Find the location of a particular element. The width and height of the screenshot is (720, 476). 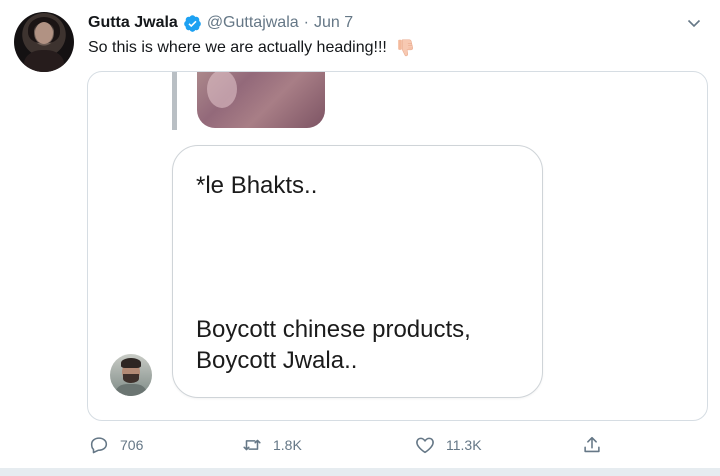

avatar-body is located at coordinates (44, 61).